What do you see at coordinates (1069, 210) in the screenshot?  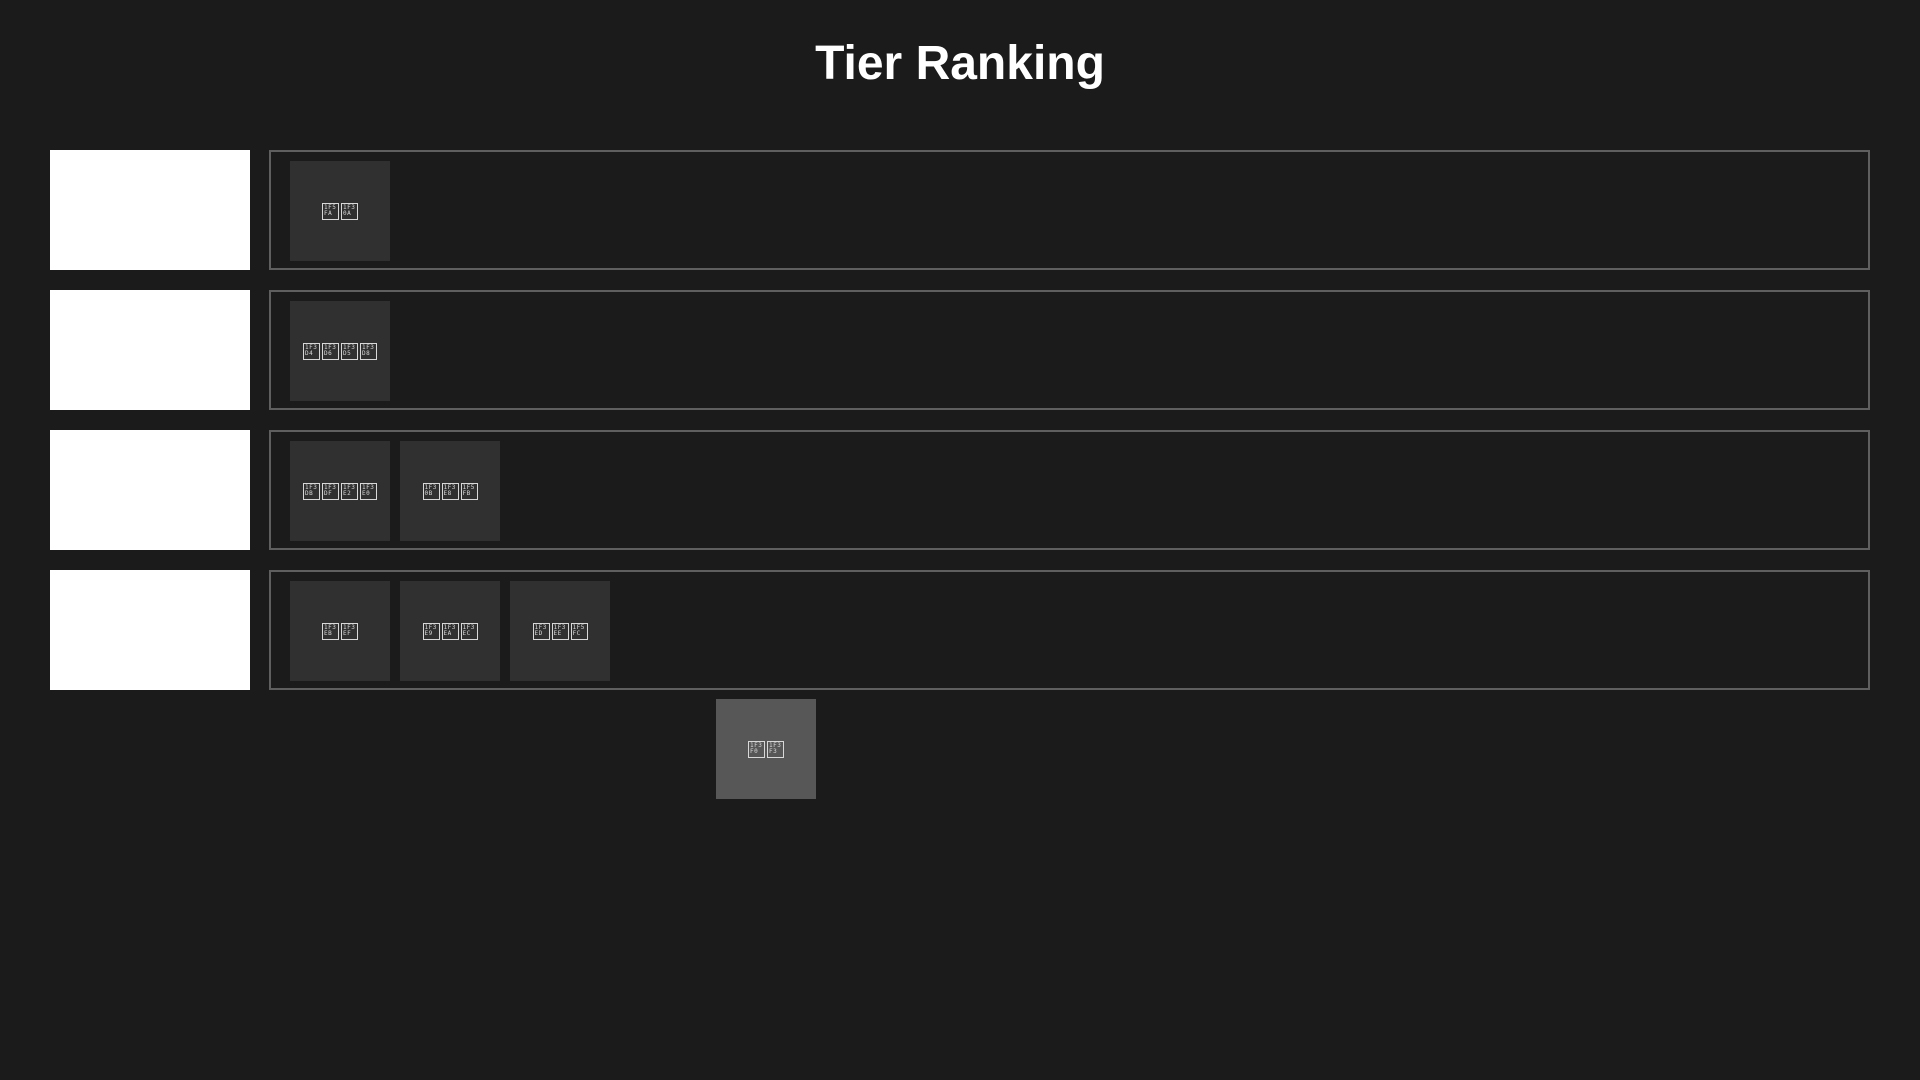 I see `tier-dropzone: 1F5FA 1F30A` at bounding box center [1069, 210].